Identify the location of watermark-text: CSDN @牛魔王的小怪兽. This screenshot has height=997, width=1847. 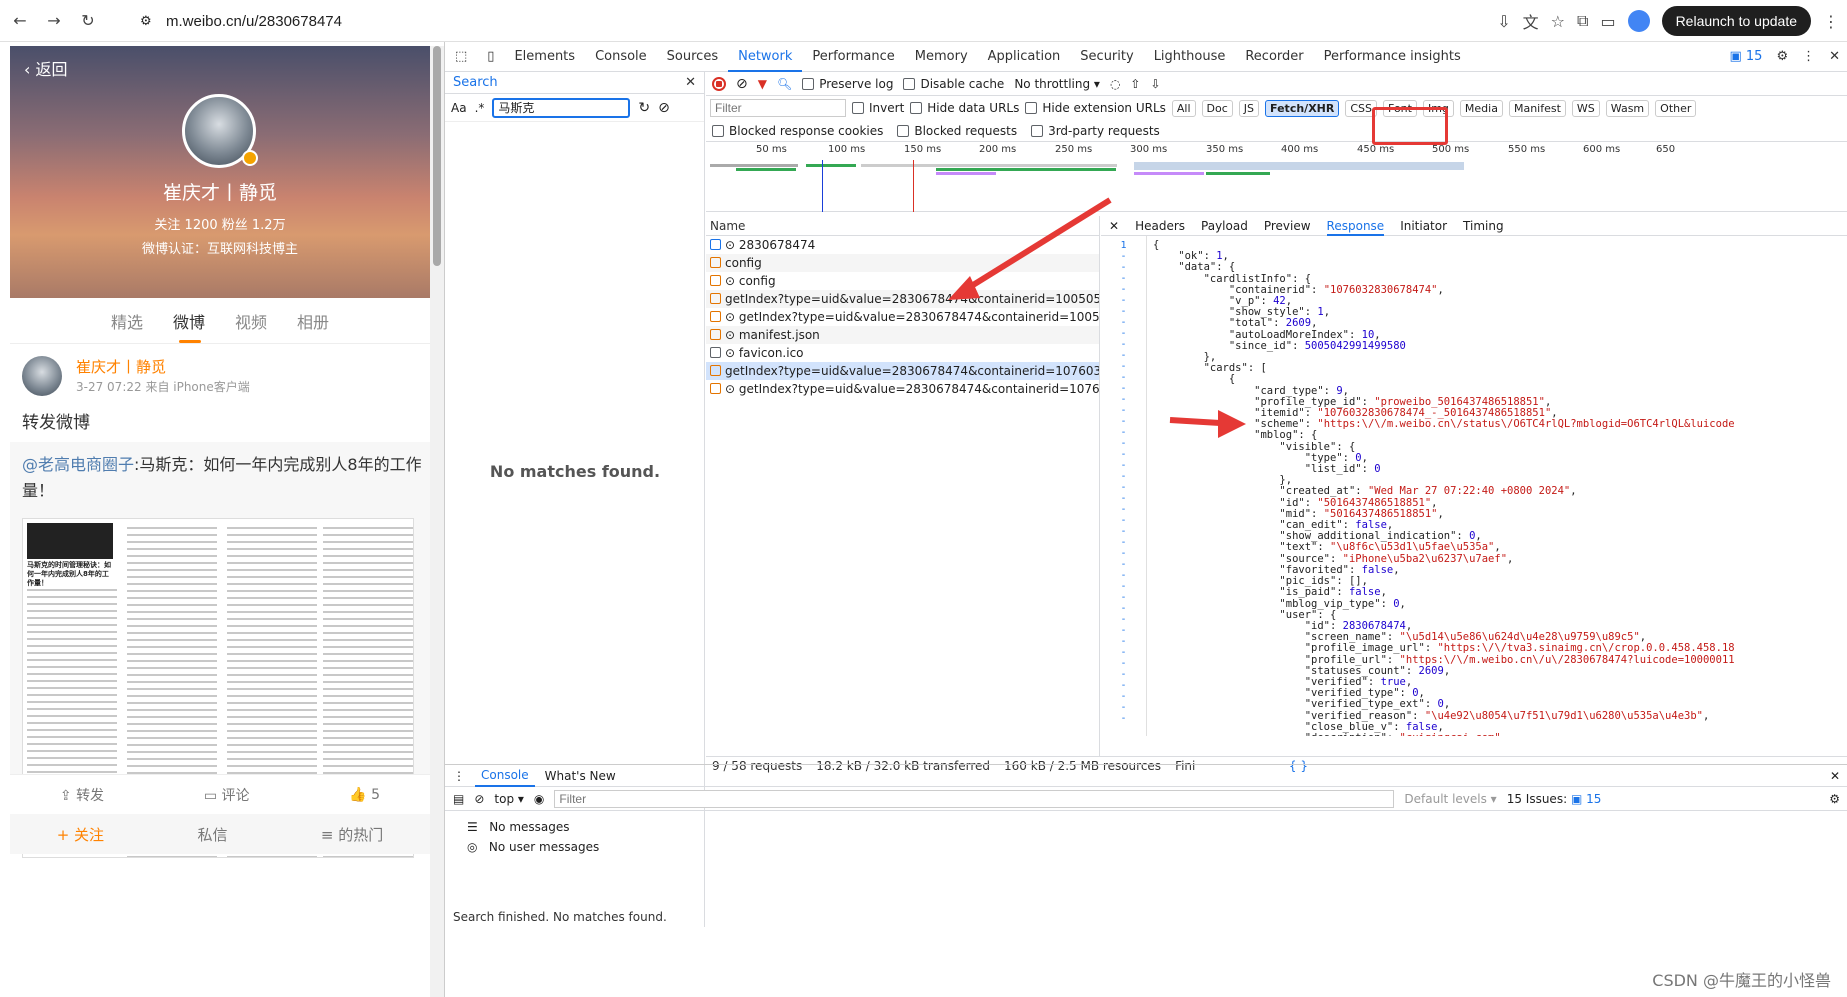
(1741, 980).